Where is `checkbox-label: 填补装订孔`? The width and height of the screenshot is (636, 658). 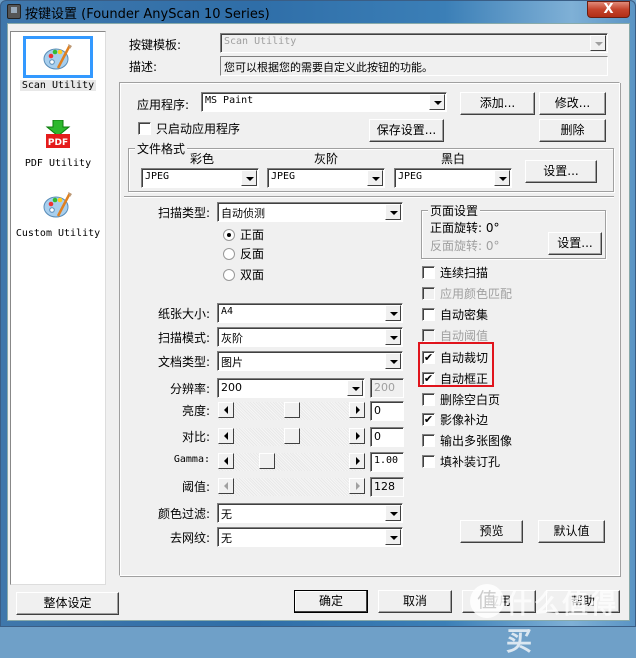
checkbox-label: 填补装订孔 is located at coordinates (470, 462).